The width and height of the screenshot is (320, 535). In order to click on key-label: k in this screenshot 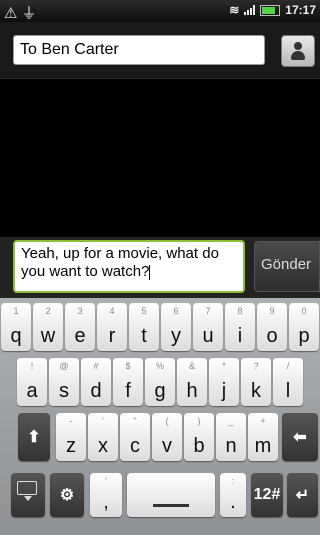, I will do `click(256, 391)`.